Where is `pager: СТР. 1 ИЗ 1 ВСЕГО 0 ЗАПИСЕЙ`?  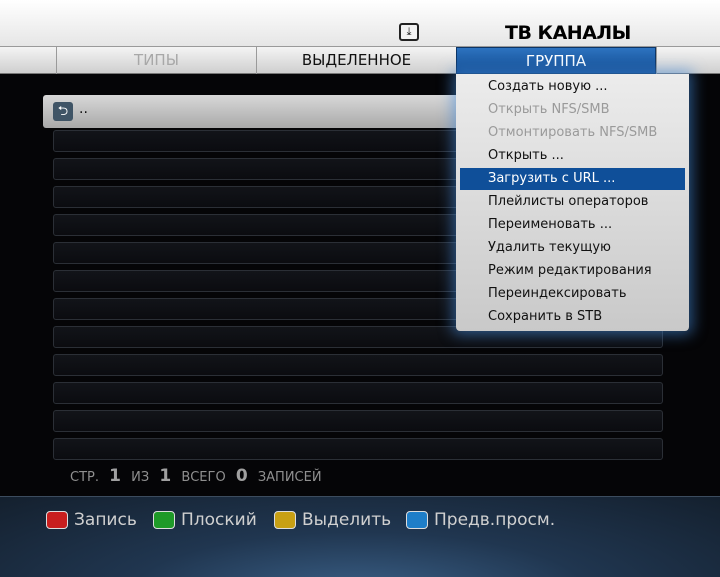 pager: СТР. 1 ИЗ 1 ВСЕГО 0 ЗАПИСЕЙ is located at coordinates (196, 476).